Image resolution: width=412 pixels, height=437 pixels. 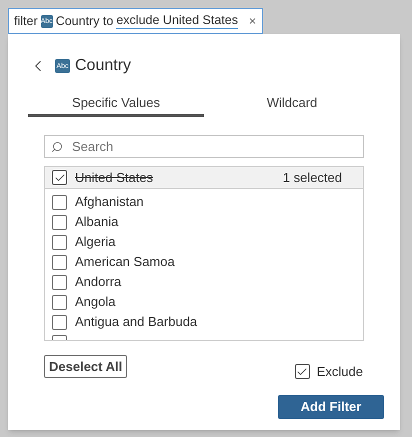 I want to click on value-label: Afghanistan, so click(x=109, y=202).